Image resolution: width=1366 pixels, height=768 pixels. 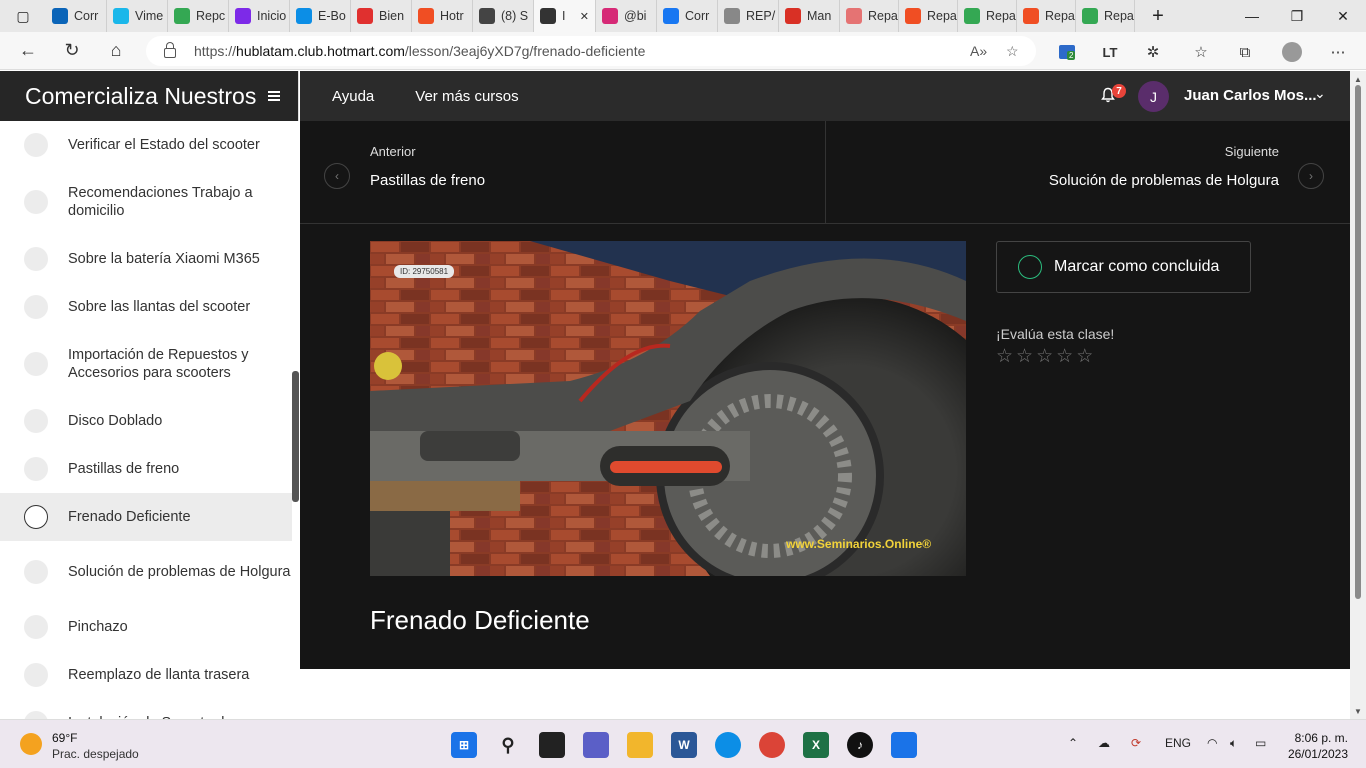 I want to click on chrome-icon, so click(x=772, y=745).